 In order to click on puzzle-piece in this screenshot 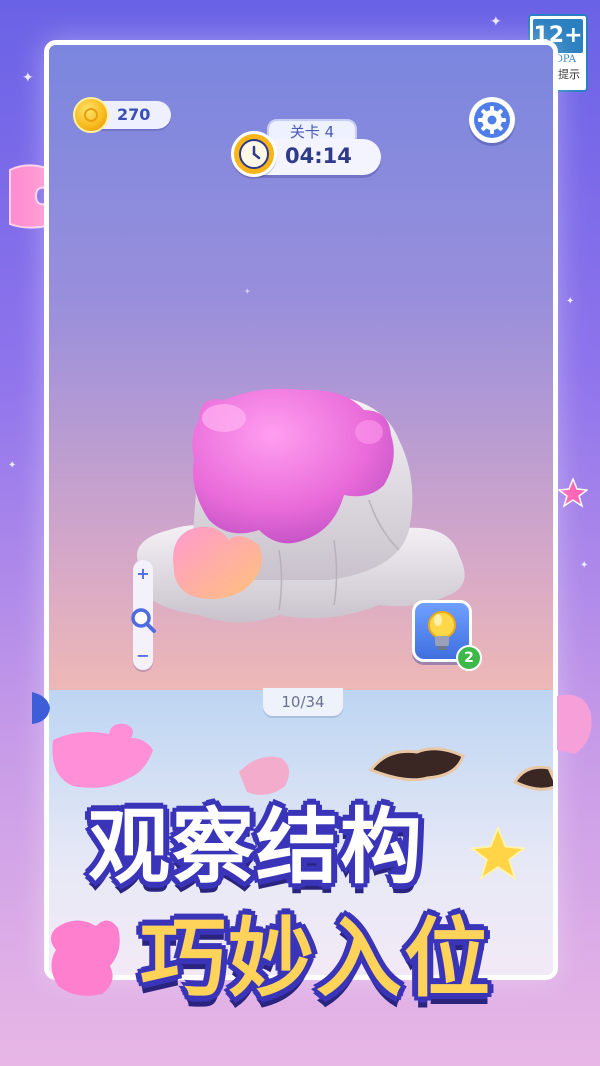, I will do `click(533, 778)`.